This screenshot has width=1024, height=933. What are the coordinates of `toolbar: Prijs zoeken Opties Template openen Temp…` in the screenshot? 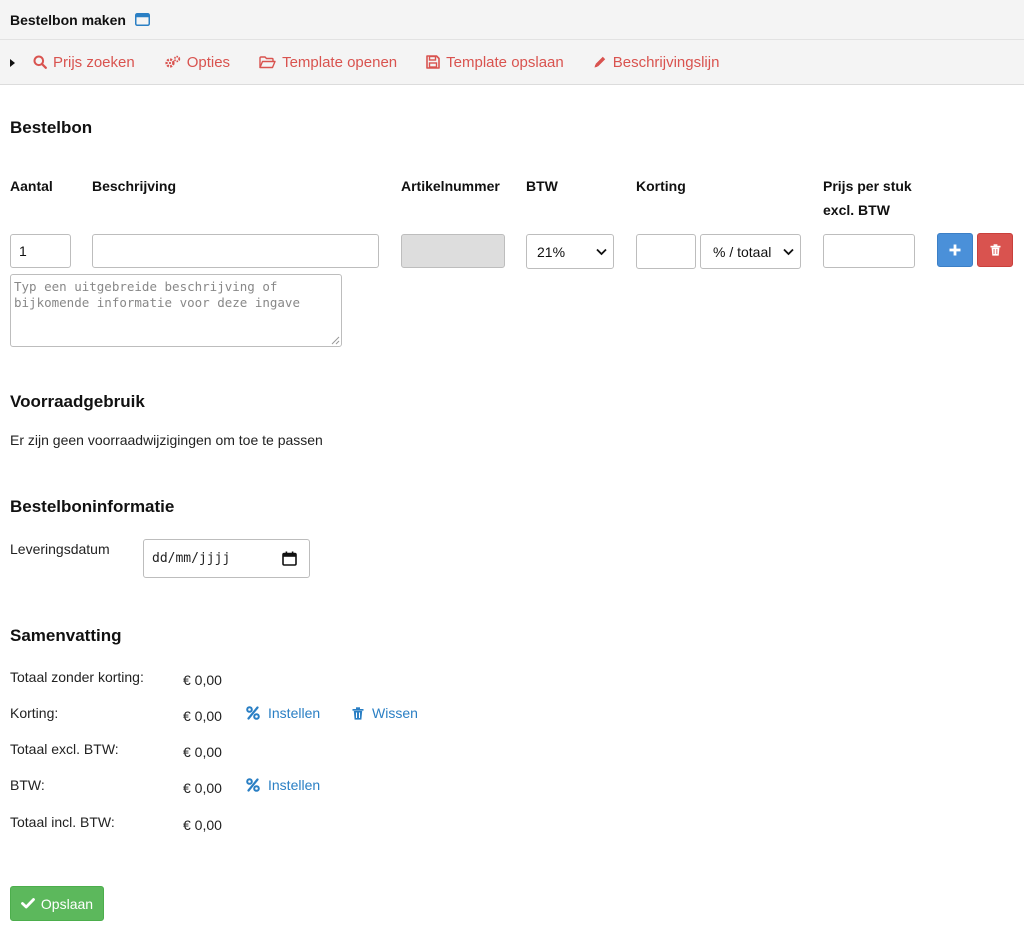 It's located at (512, 62).